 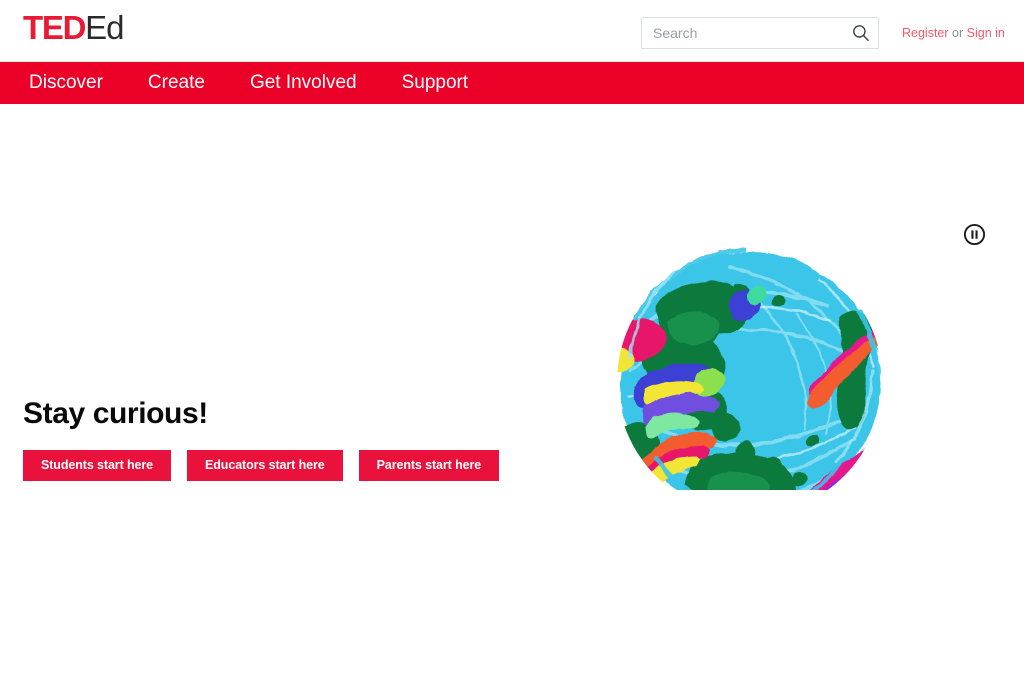 What do you see at coordinates (97, 465) in the screenshot?
I see `students-start-here-button: Students start here` at bounding box center [97, 465].